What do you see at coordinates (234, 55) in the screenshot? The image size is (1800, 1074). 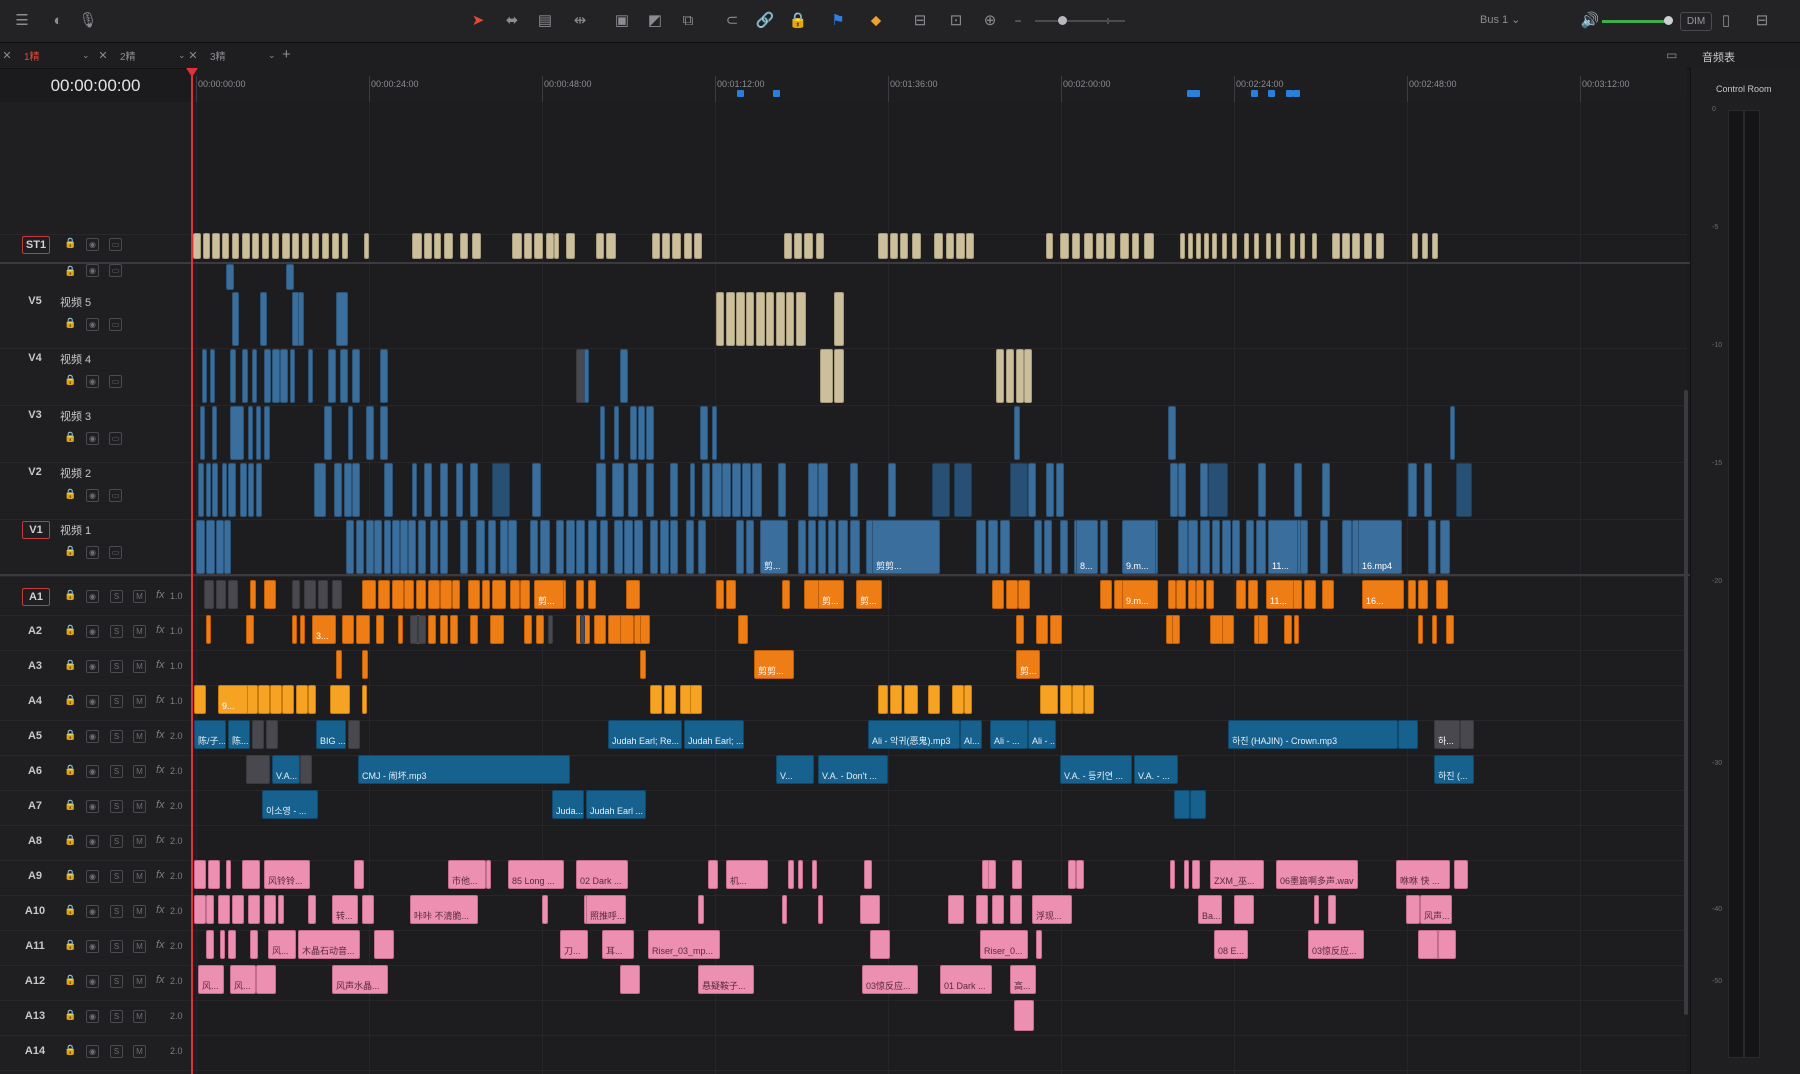 I see `tab-timeline-3: ✕ 3精 ⌄` at bounding box center [234, 55].